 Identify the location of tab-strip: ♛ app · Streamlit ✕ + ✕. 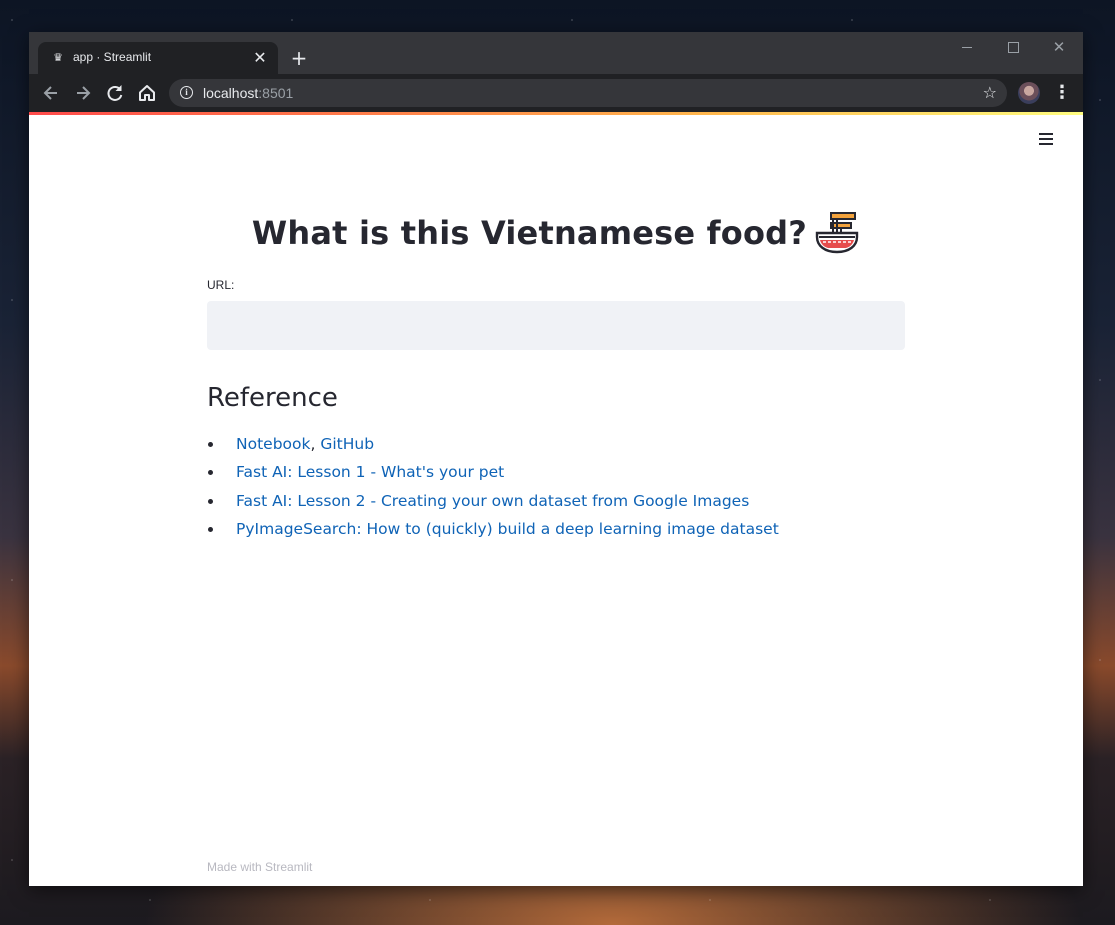
(556, 53).